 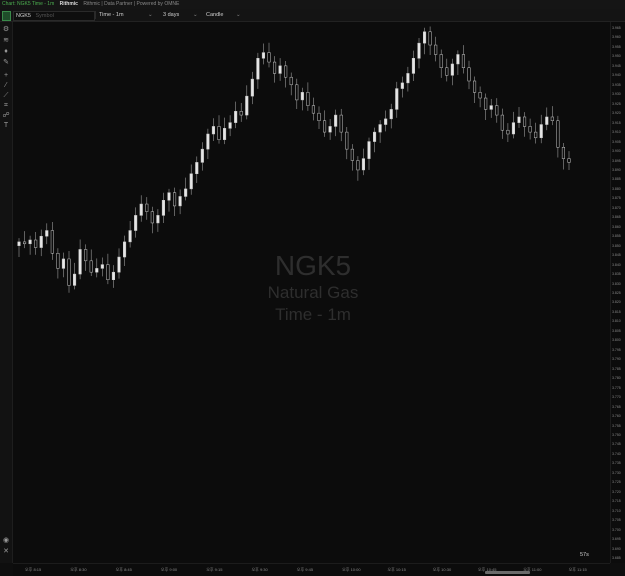 I want to click on alert-icon: ♦, so click(x=6, y=52).